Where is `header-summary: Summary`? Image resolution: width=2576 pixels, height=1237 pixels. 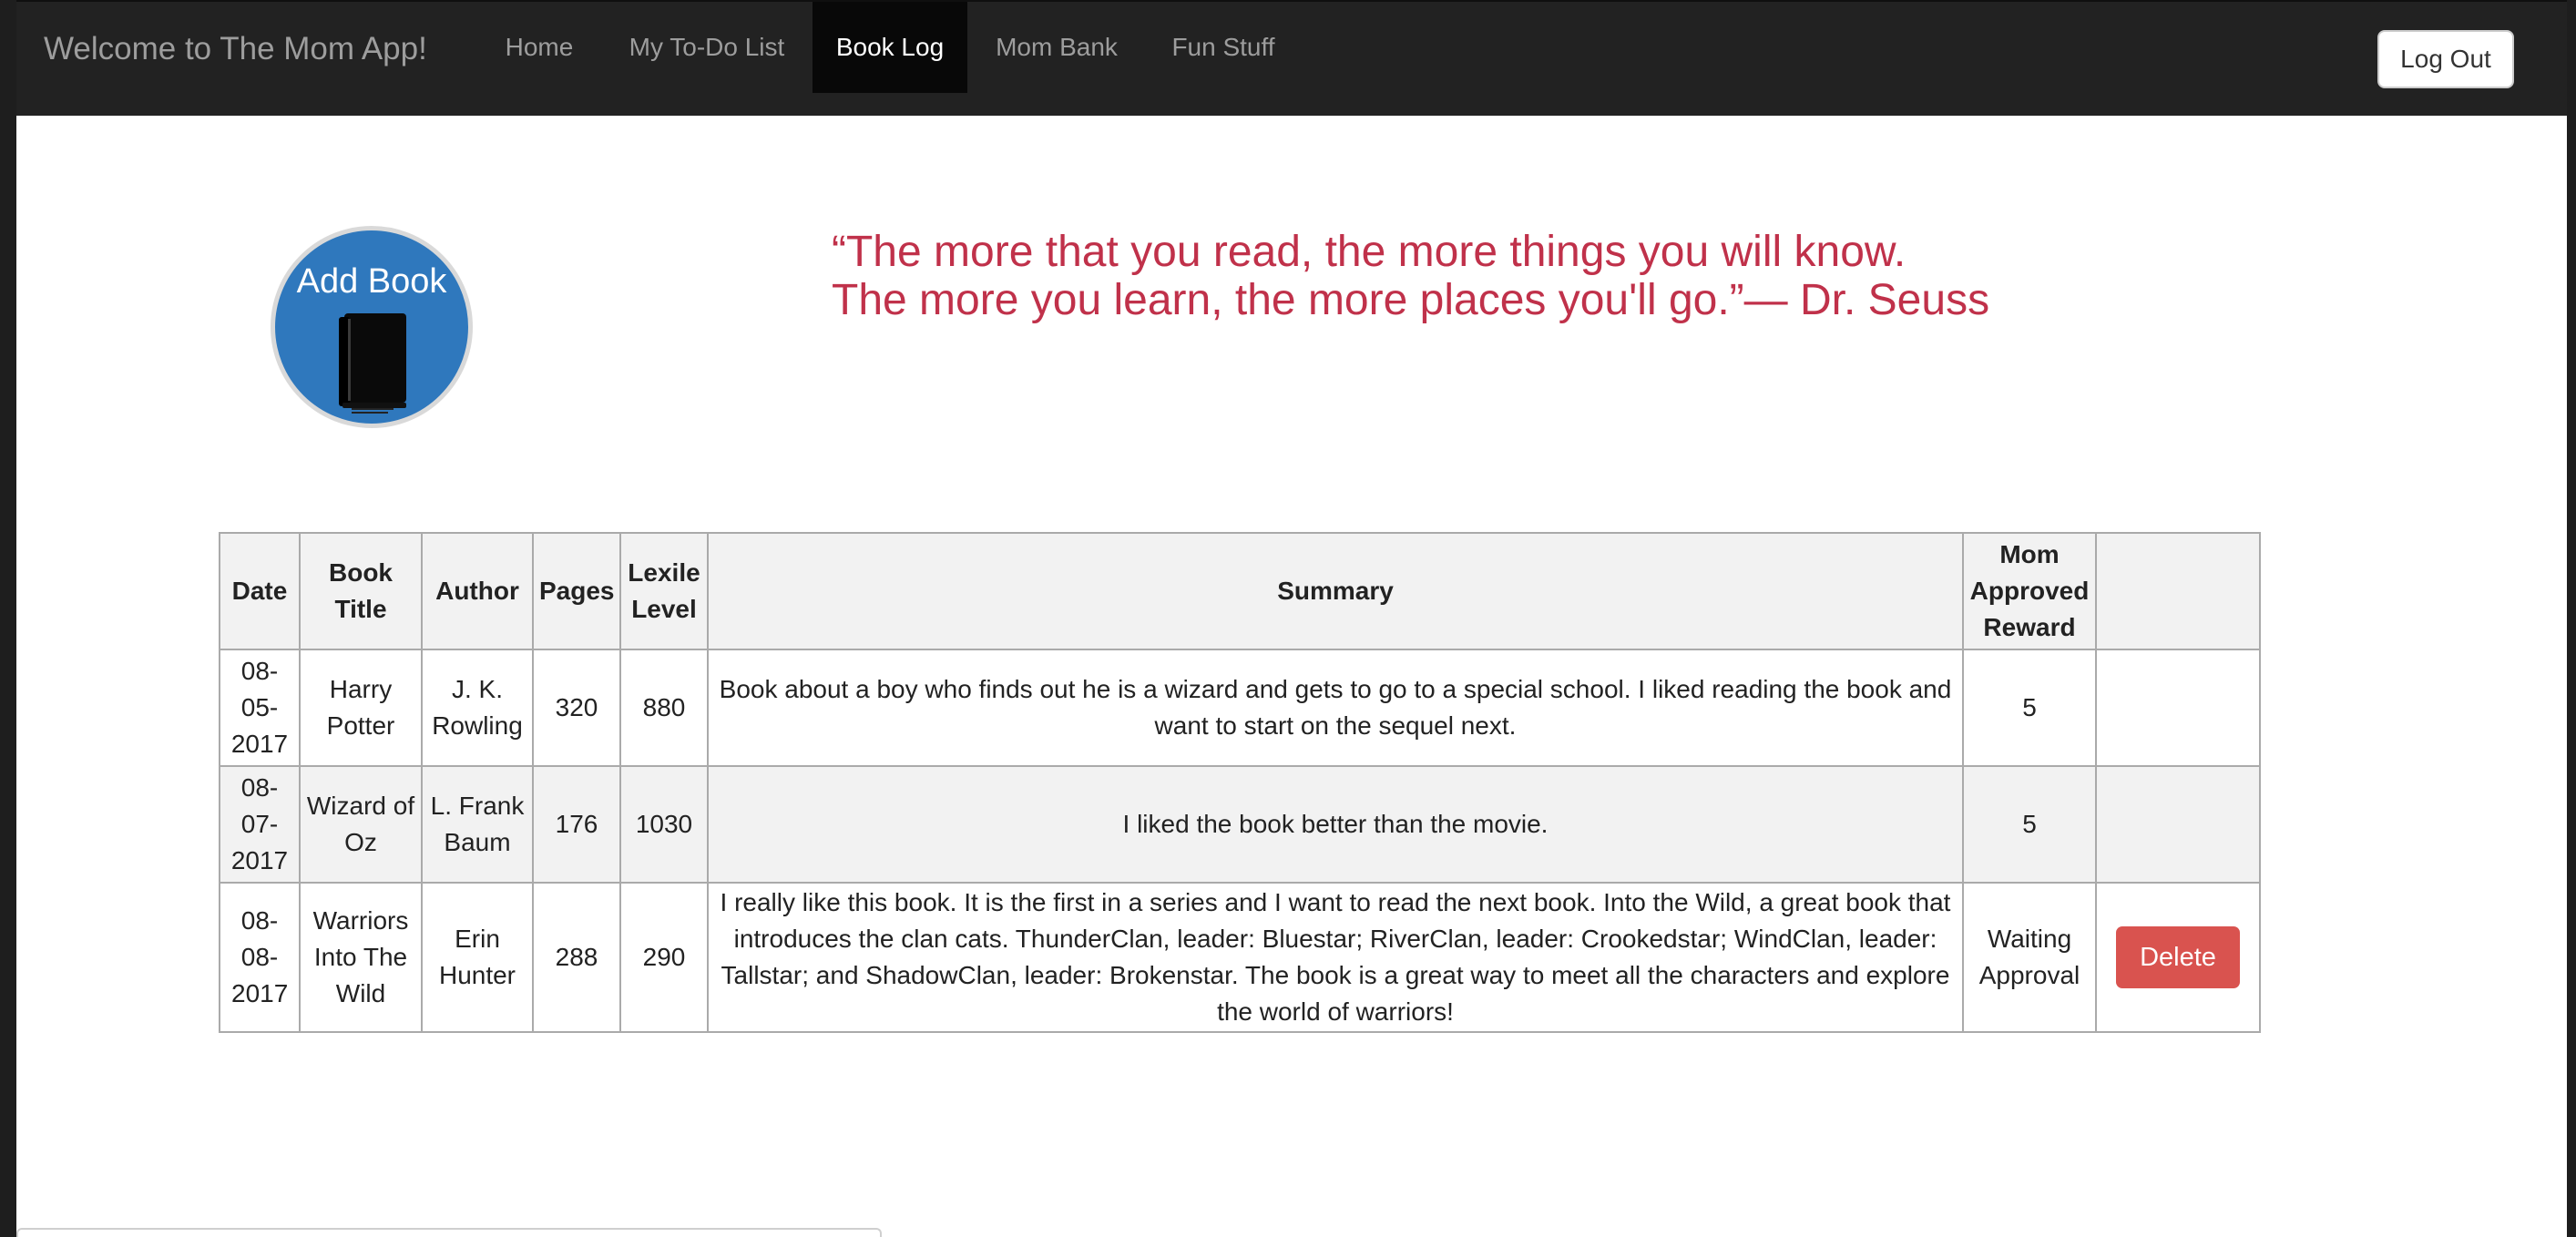
header-summary: Summary is located at coordinates (1335, 591).